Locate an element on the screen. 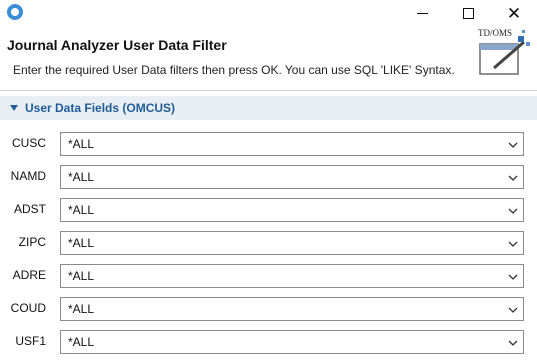 Image resolution: width=537 pixels, height=364 pixels. field-row-namd: NAMD *ALL is located at coordinates (268, 177).